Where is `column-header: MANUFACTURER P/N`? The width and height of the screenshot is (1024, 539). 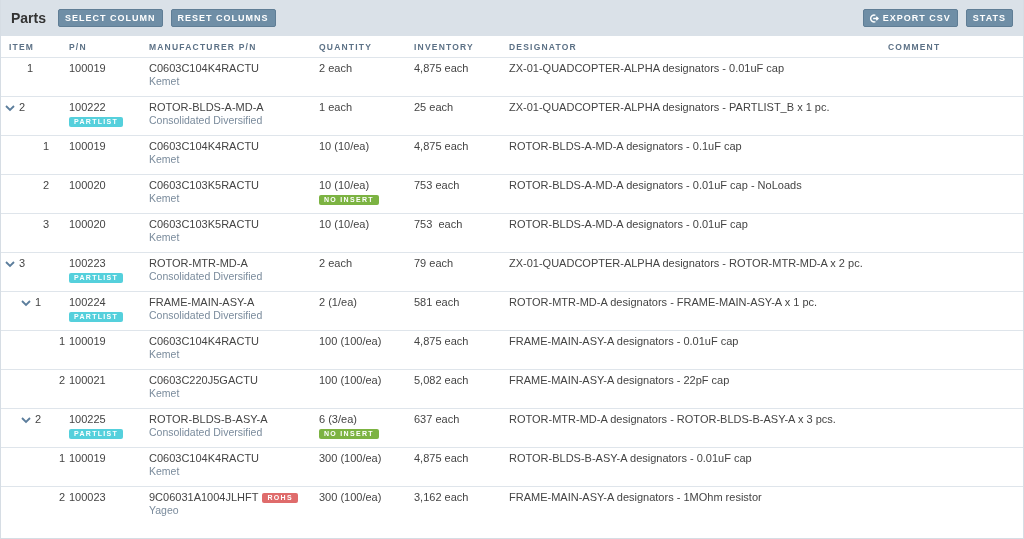 column-header: MANUFACTURER P/N is located at coordinates (226, 47).